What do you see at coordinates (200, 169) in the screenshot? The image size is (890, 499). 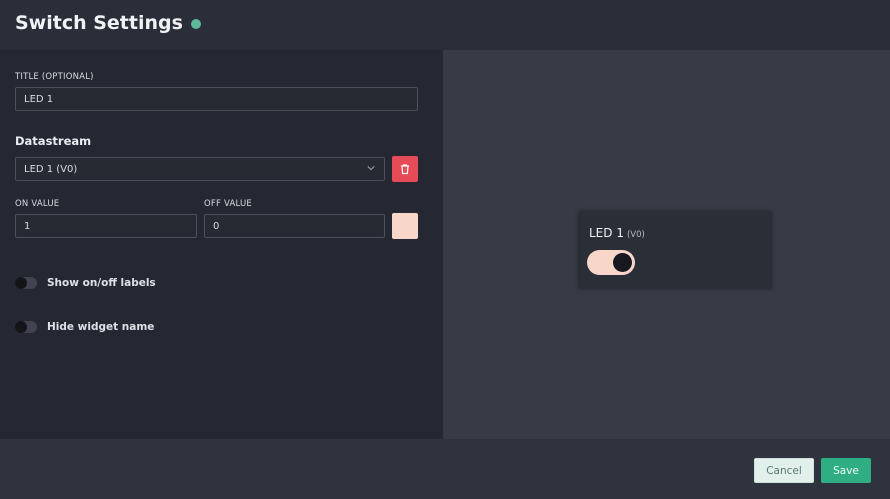 I see `datastream-select: LED 1 (V0)` at bounding box center [200, 169].